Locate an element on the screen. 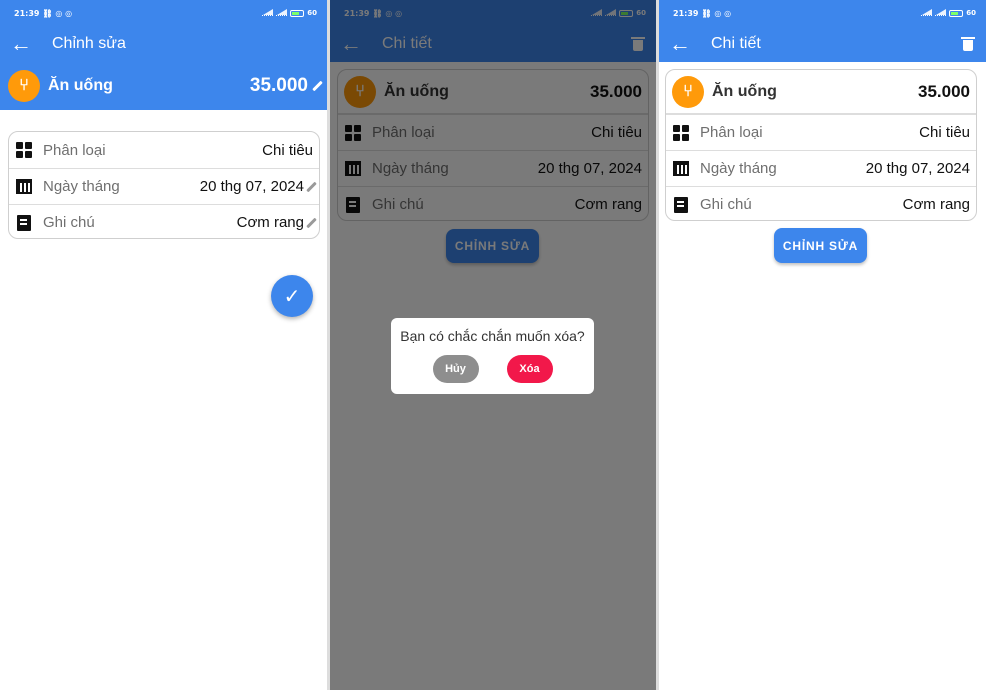 This screenshot has height=690, width=986. confirm-button: ✓ is located at coordinates (292, 296).